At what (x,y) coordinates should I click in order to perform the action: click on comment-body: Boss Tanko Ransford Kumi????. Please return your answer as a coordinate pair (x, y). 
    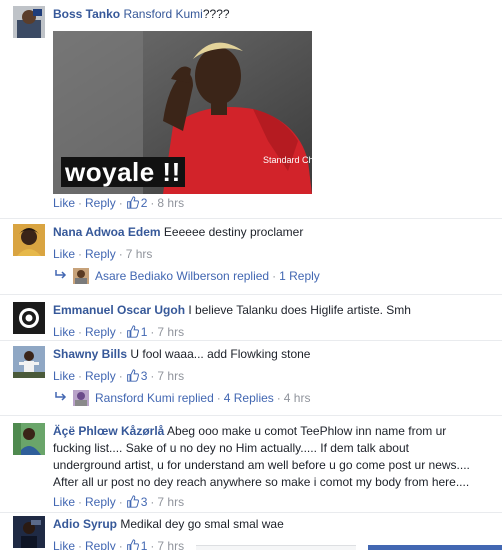
    Looking at the image, I should click on (275, 14).